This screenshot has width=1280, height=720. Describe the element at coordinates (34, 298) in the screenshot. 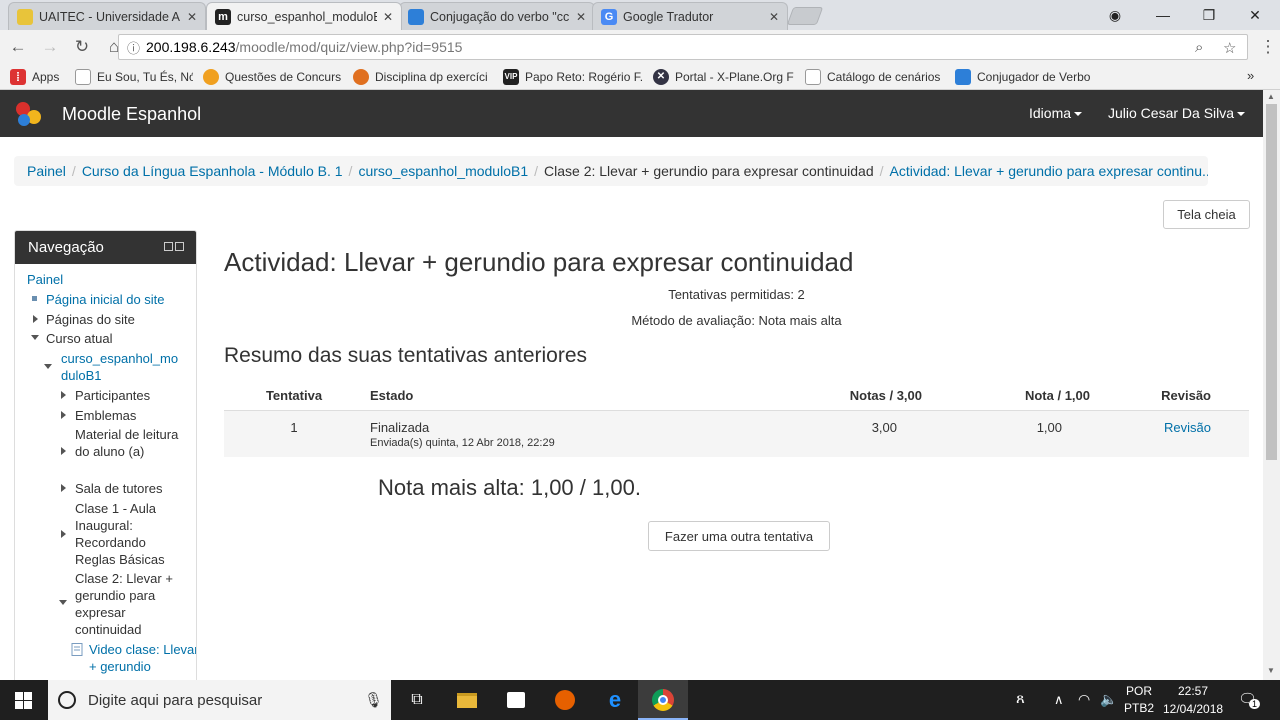

I see `bullet-icon` at that location.